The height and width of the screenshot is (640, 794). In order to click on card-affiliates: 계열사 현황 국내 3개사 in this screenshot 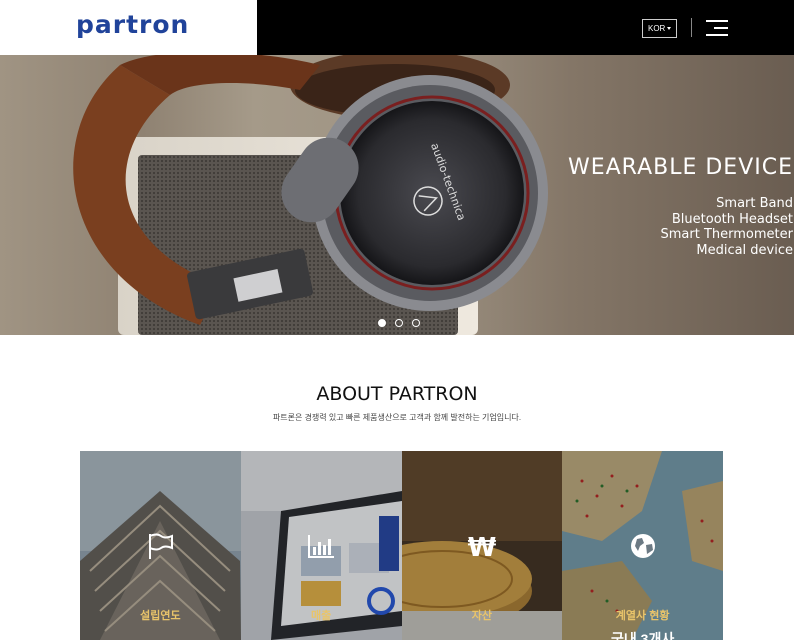, I will do `click(642, 545)`.